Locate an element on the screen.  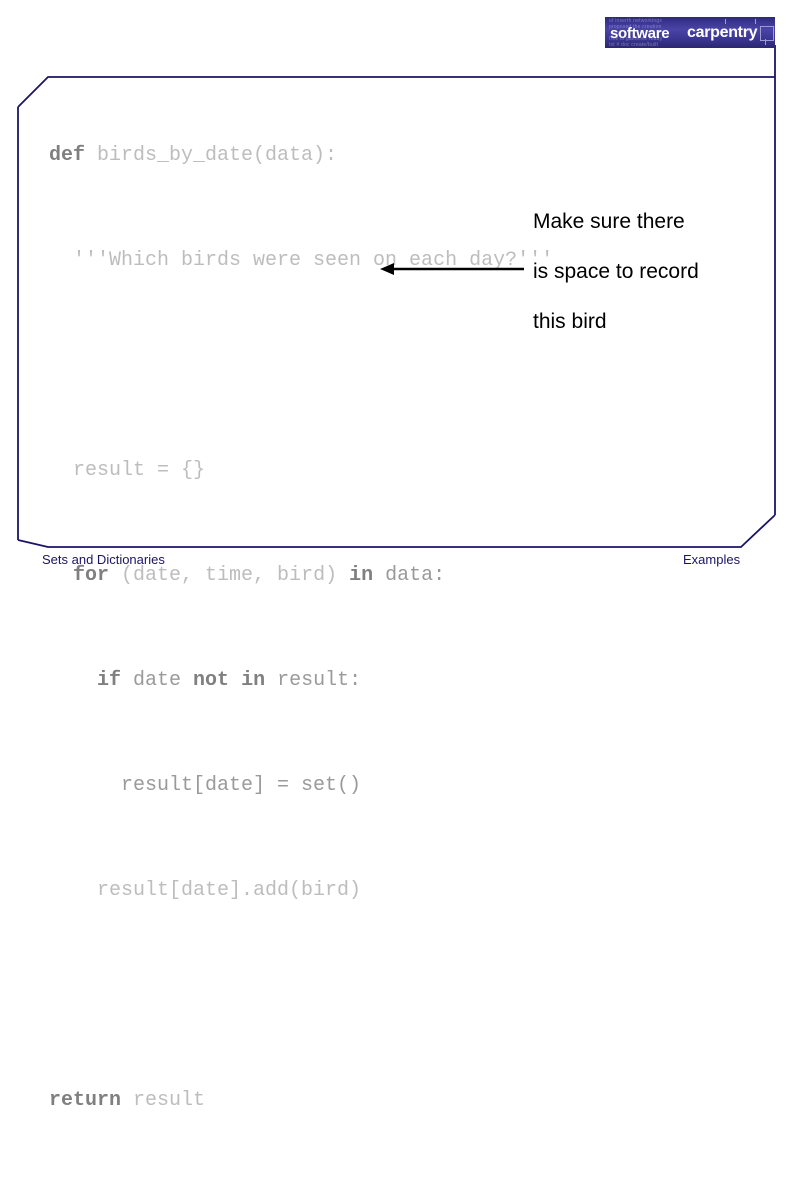
code-line-result-init: result = {} is located at coordinates (127, 470).